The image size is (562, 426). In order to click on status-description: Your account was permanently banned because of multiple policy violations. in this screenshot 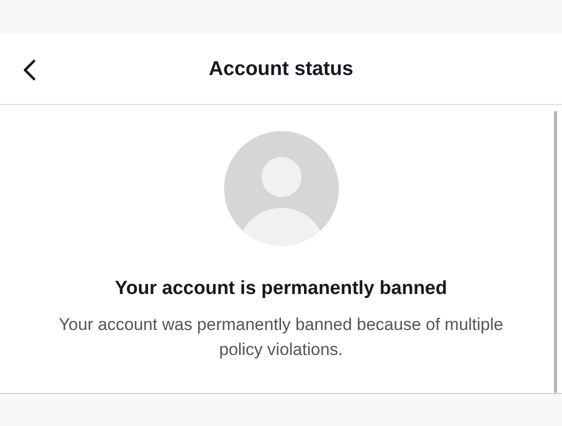, I will do `click(281, 337)`.